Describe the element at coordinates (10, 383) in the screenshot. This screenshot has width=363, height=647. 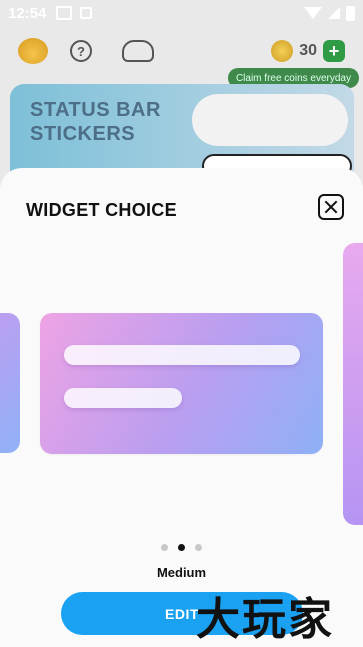
I see `widget-card-small` at that location.